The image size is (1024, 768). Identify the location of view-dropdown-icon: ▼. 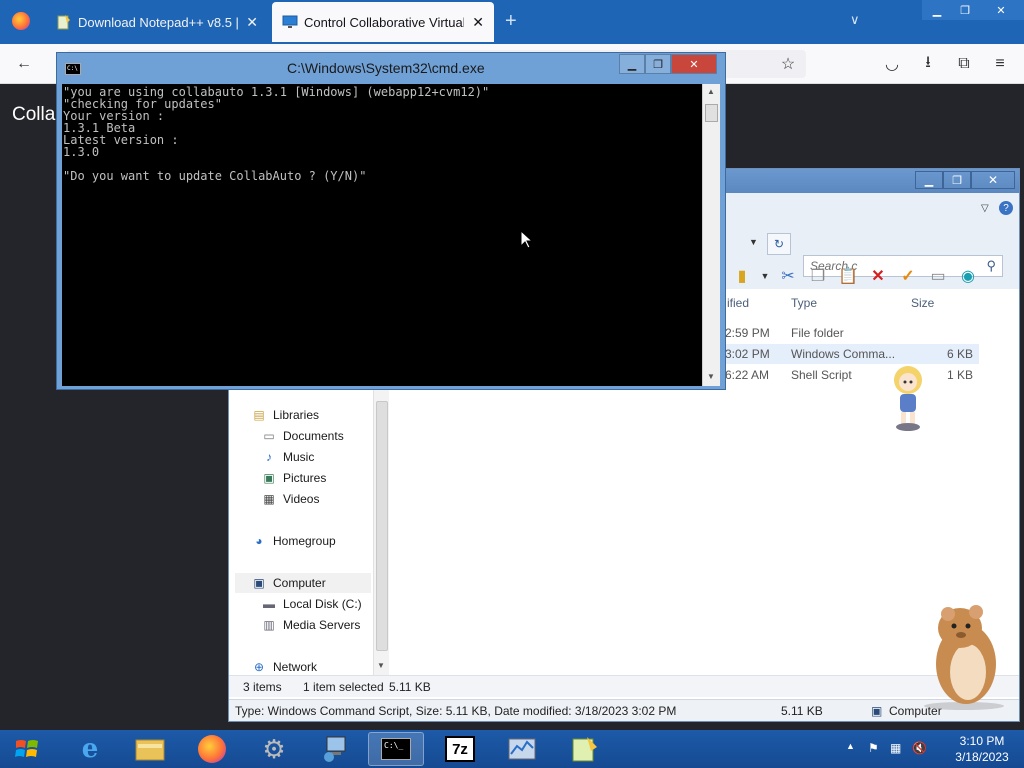
(765, 276).